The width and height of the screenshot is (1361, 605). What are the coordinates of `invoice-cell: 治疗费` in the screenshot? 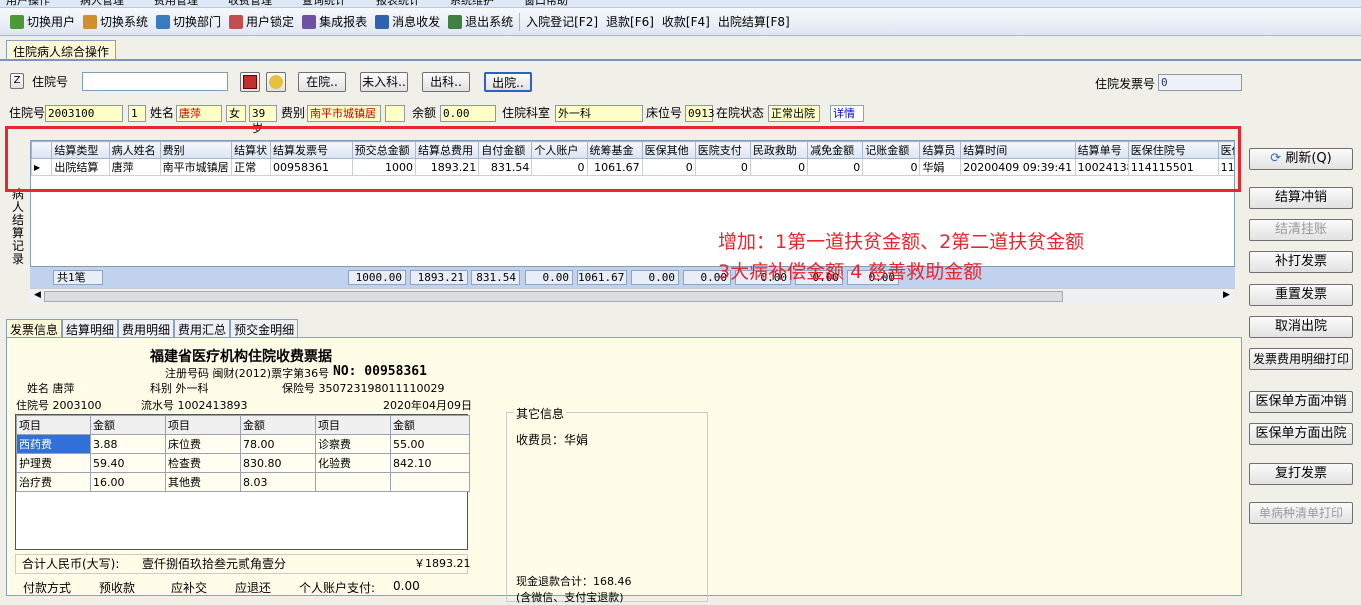 It's located at (53, 482).